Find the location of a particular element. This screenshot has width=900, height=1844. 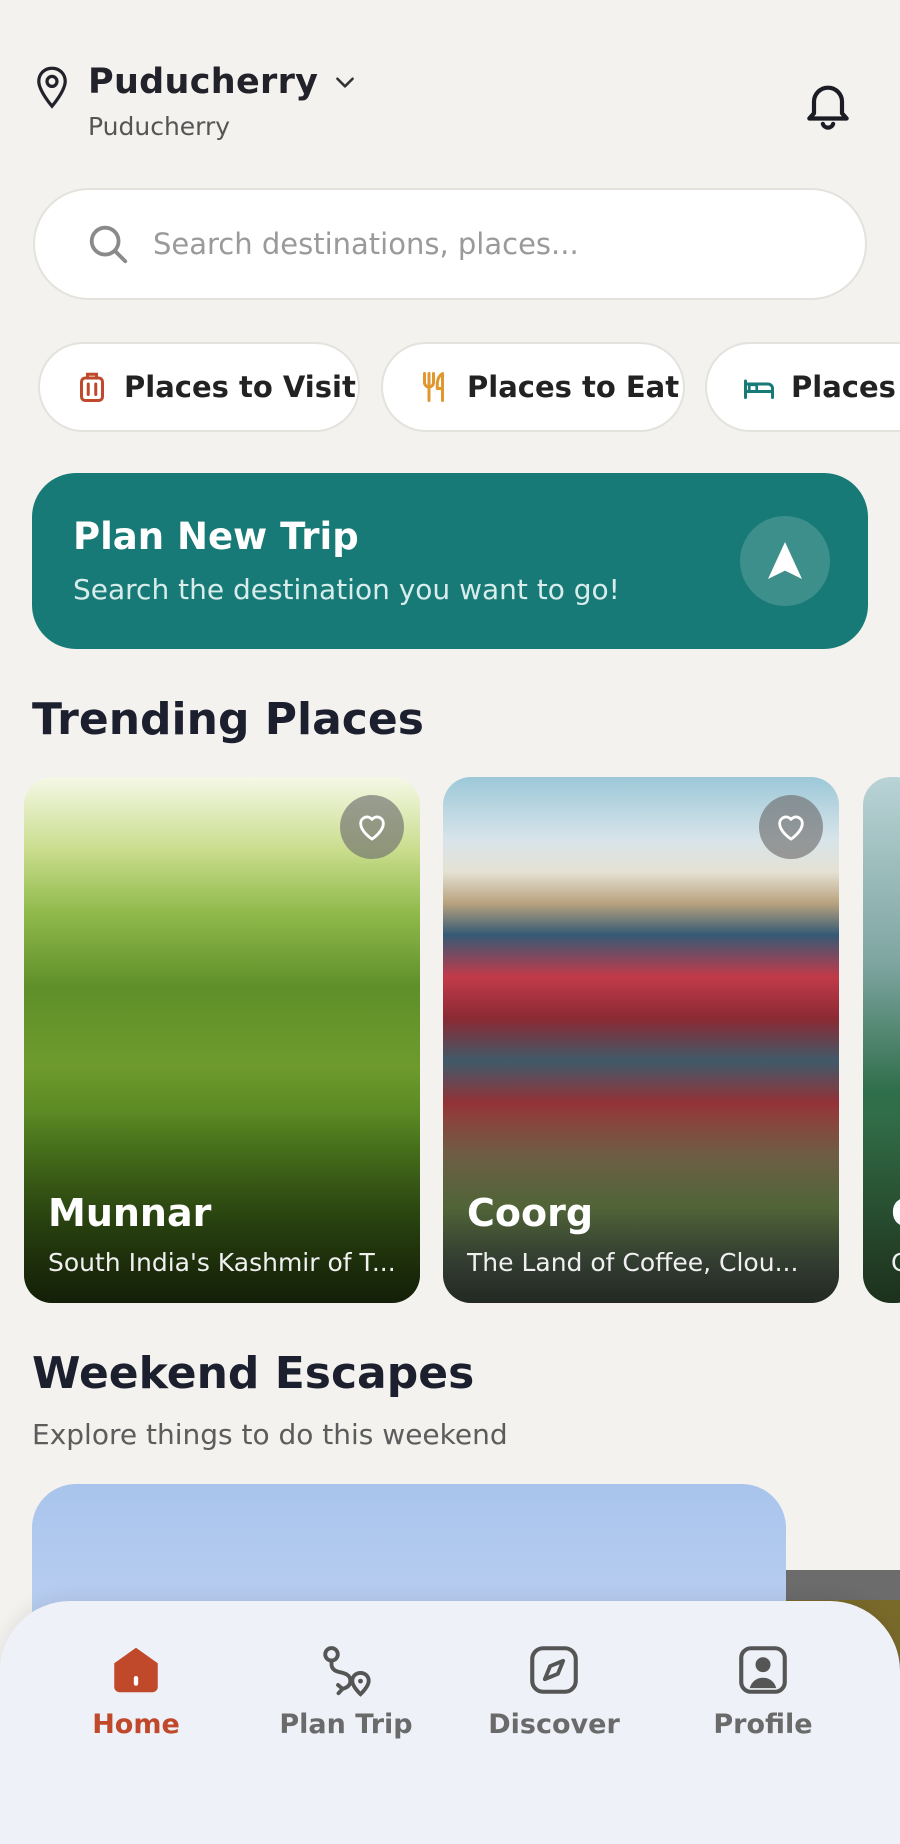

trending-heading: Trending Places is located at coordinates (228, 719).